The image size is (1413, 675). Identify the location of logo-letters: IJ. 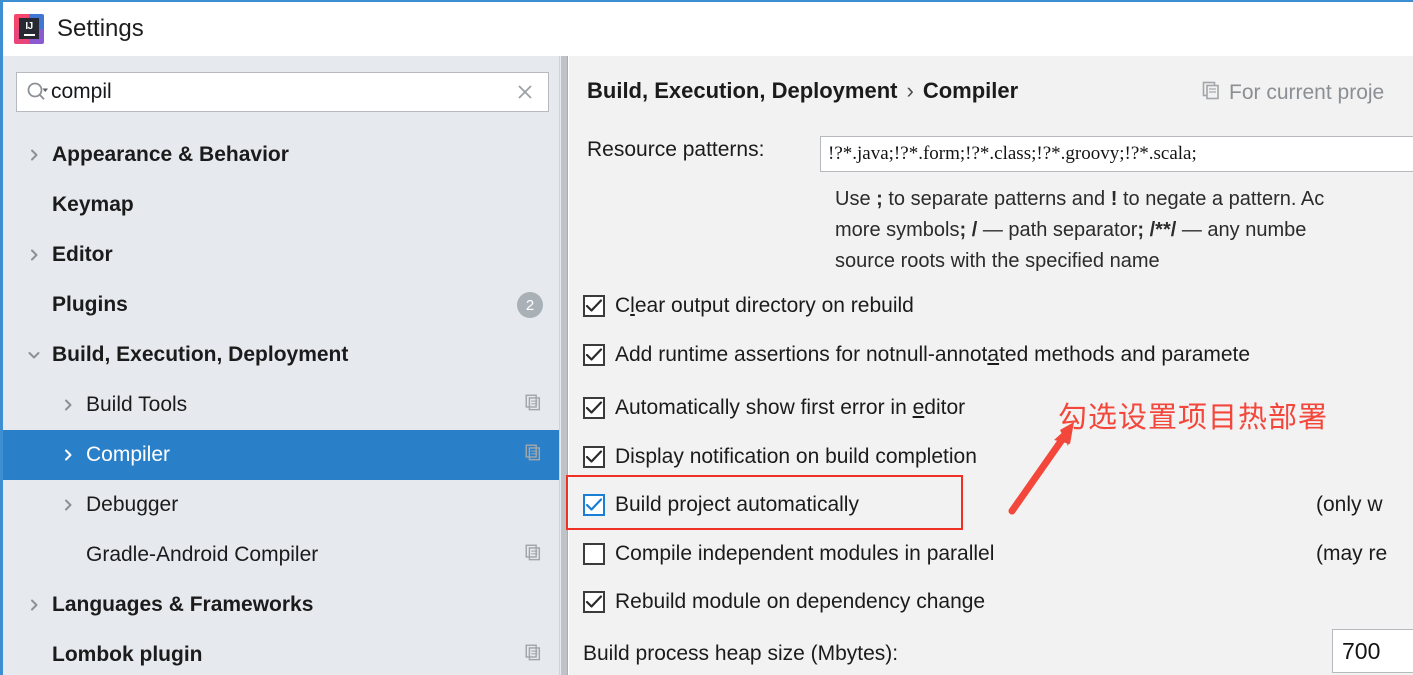
(29, 26).